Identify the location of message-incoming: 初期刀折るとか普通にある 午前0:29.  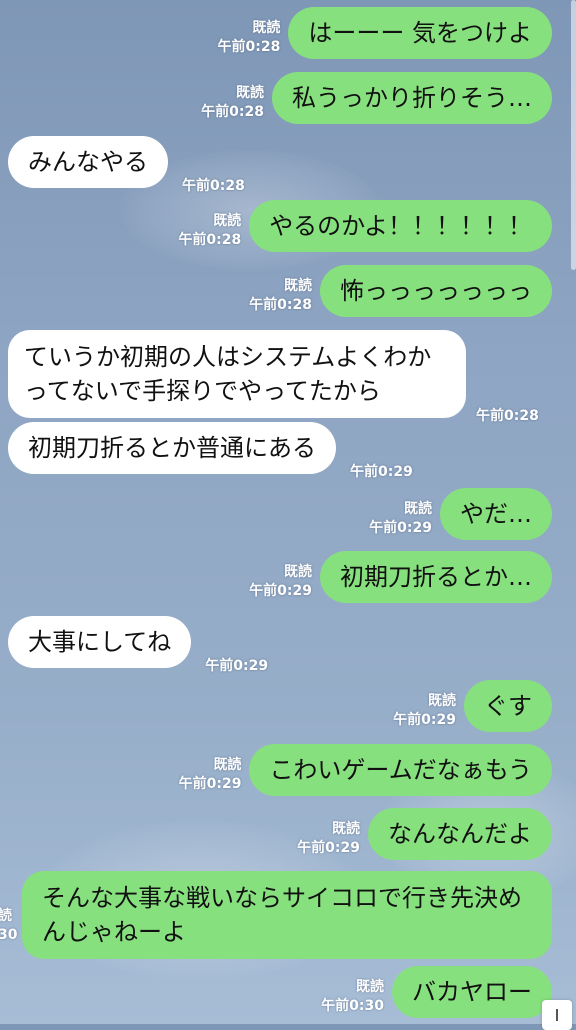
(210, 451).